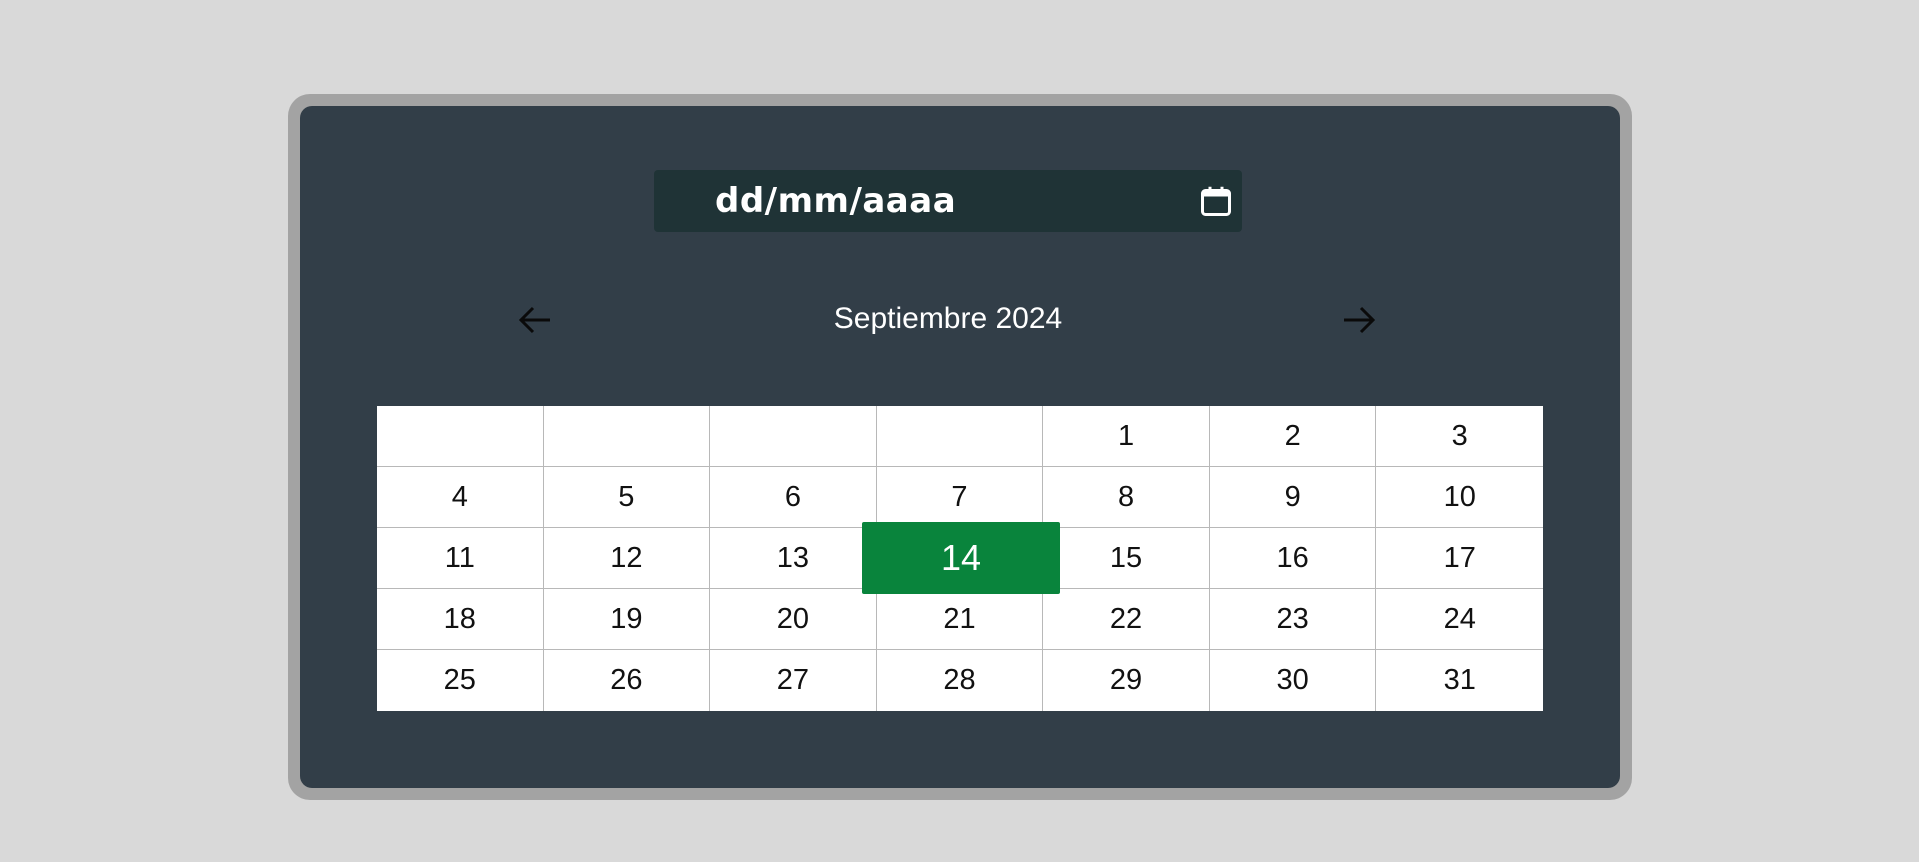  What do you see at coordinates (1126, 497) in the screenshot?
I see `day-cell: 8` at bounding box center [1126, 497].